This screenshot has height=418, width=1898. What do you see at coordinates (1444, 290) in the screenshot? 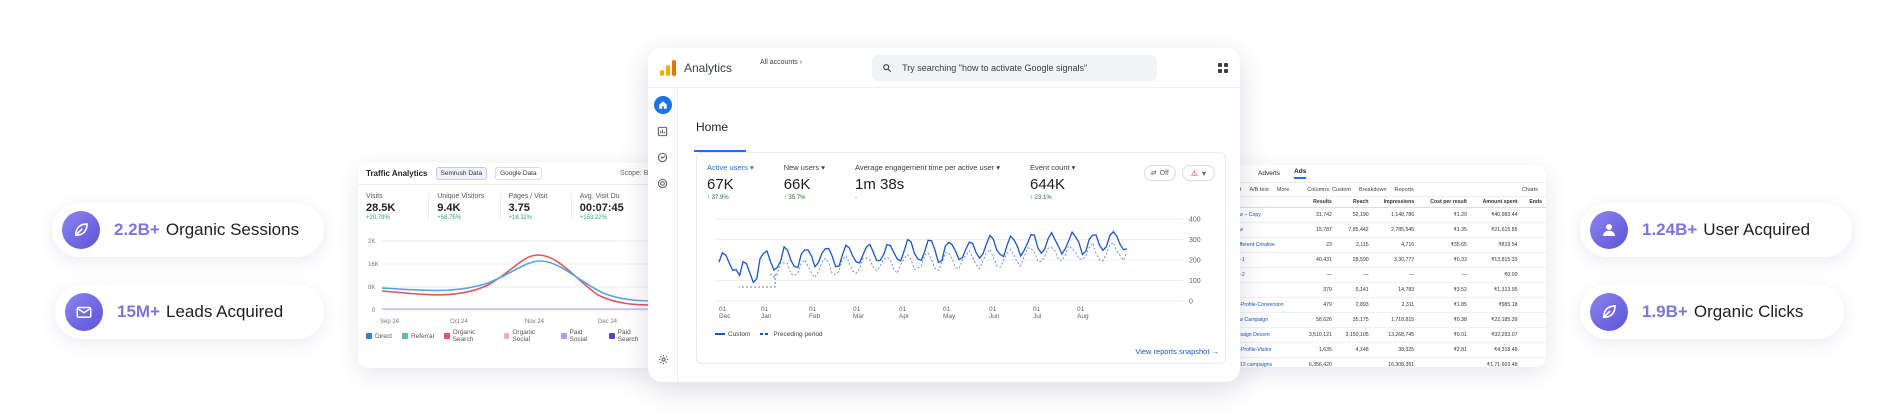
I see `table-cell: ₹3.52` at bounding box center [1444, 290].